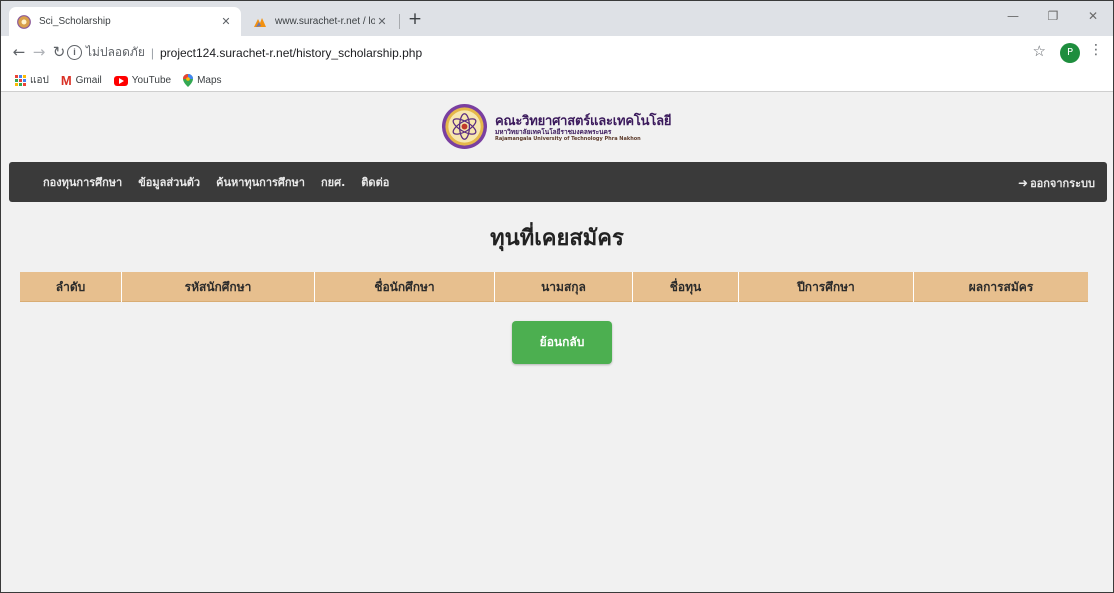  I want to click on site-favicon-icon, so click(24, 21).